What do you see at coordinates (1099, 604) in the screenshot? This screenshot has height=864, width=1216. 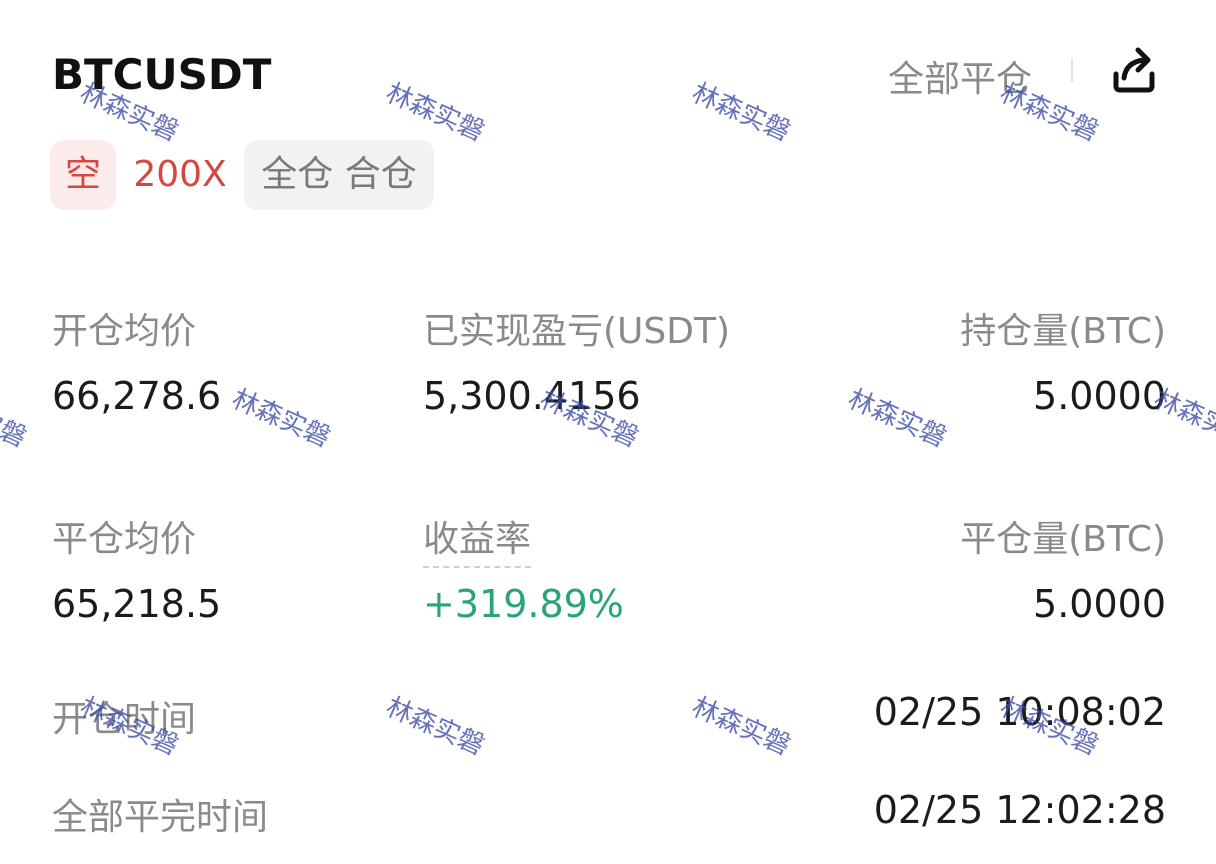 I see `closed-size-value: 5.0000` at bounding box center [1099, 604].